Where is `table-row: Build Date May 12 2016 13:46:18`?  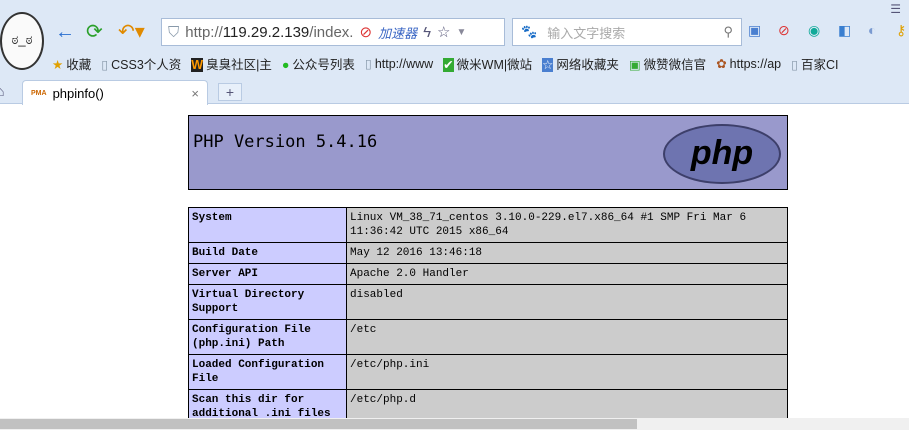
table-row: Build Date May 12 2016 13:46:18 is located at coordinates (488, 253).